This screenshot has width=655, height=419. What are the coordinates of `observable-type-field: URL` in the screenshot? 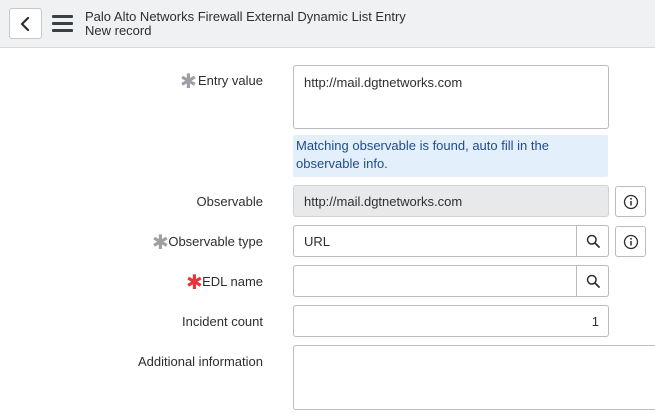 It's located at (451, 241).